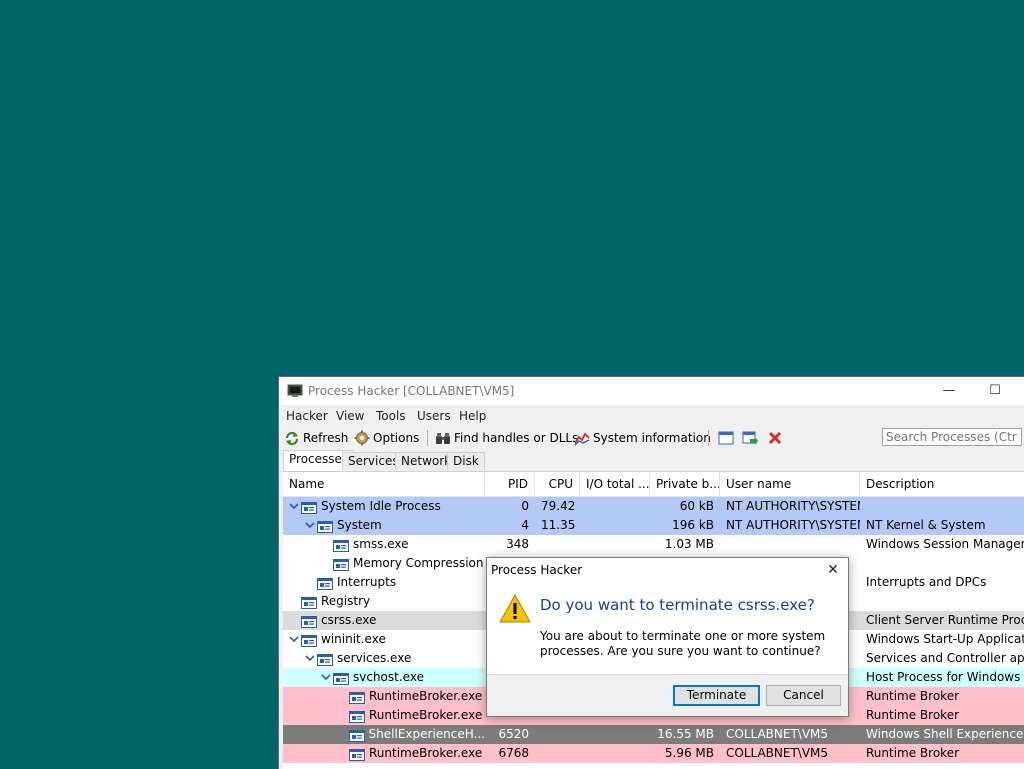  Describe the element at coordinates (513, 753) in the screenshot. I see `pid-cell: 6768` at that location.